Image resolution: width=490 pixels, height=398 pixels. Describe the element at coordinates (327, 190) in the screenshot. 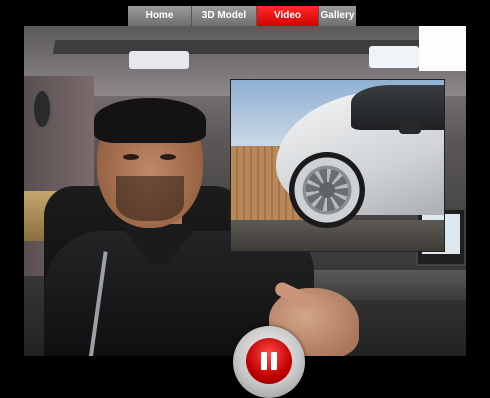

I see `car-wheel-hub` at that location.